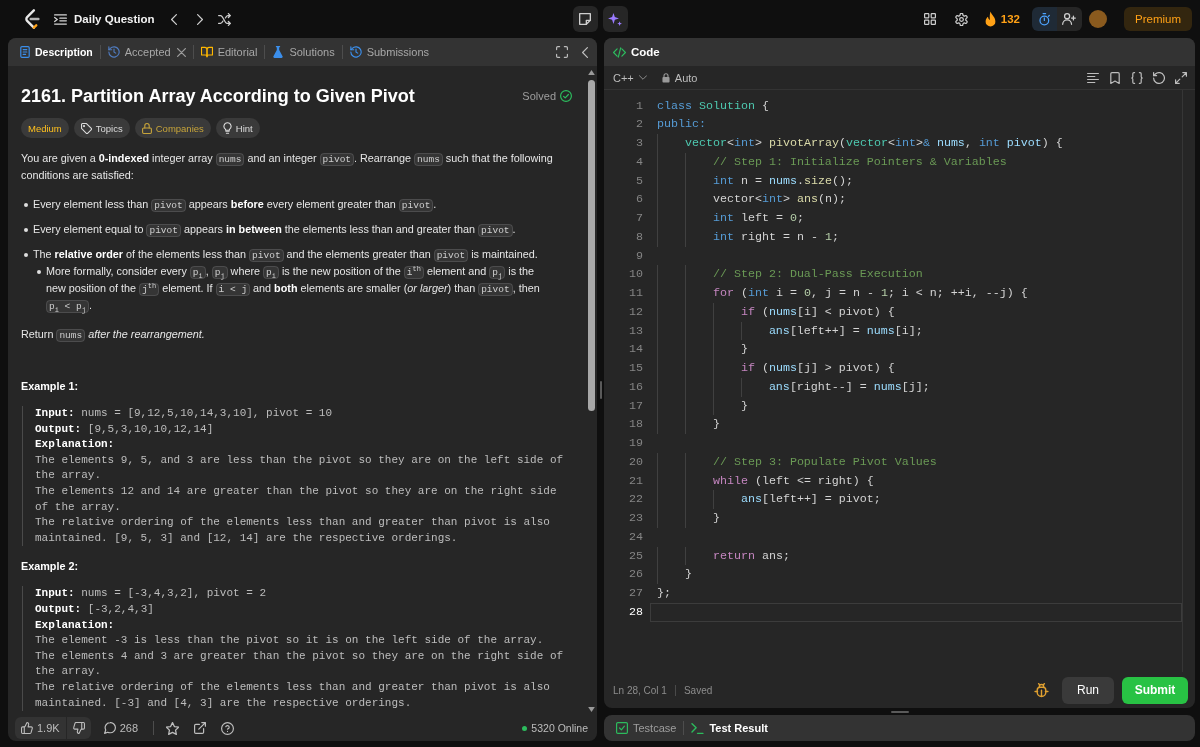 This screenshot has height=747, width=1200. I want to click on notes-button, so click(585, 19).